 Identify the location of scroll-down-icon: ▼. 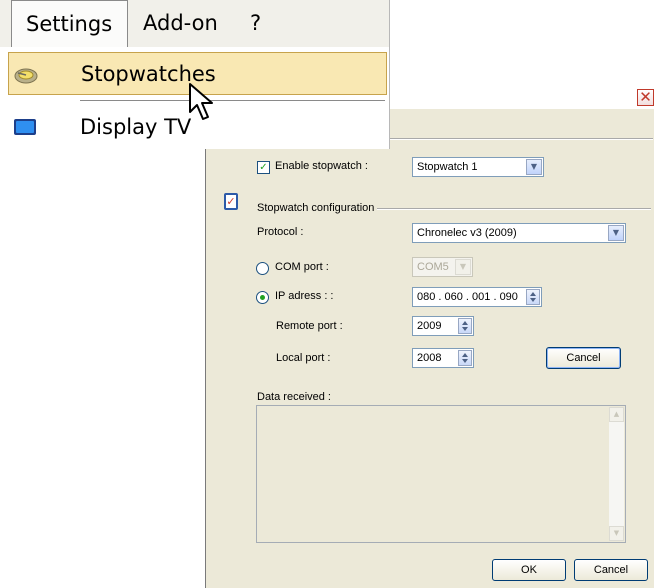
(616, 533).